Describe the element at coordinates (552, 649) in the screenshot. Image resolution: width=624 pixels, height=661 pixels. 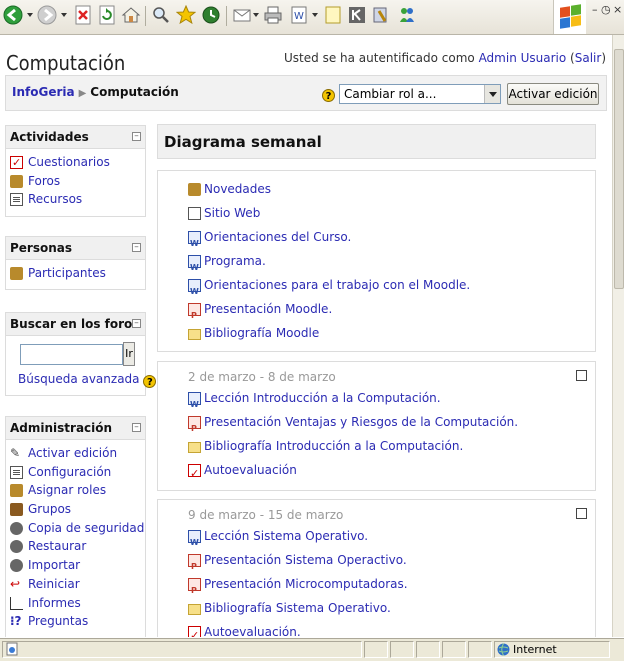
I see `status-zone: Internet` at that location.